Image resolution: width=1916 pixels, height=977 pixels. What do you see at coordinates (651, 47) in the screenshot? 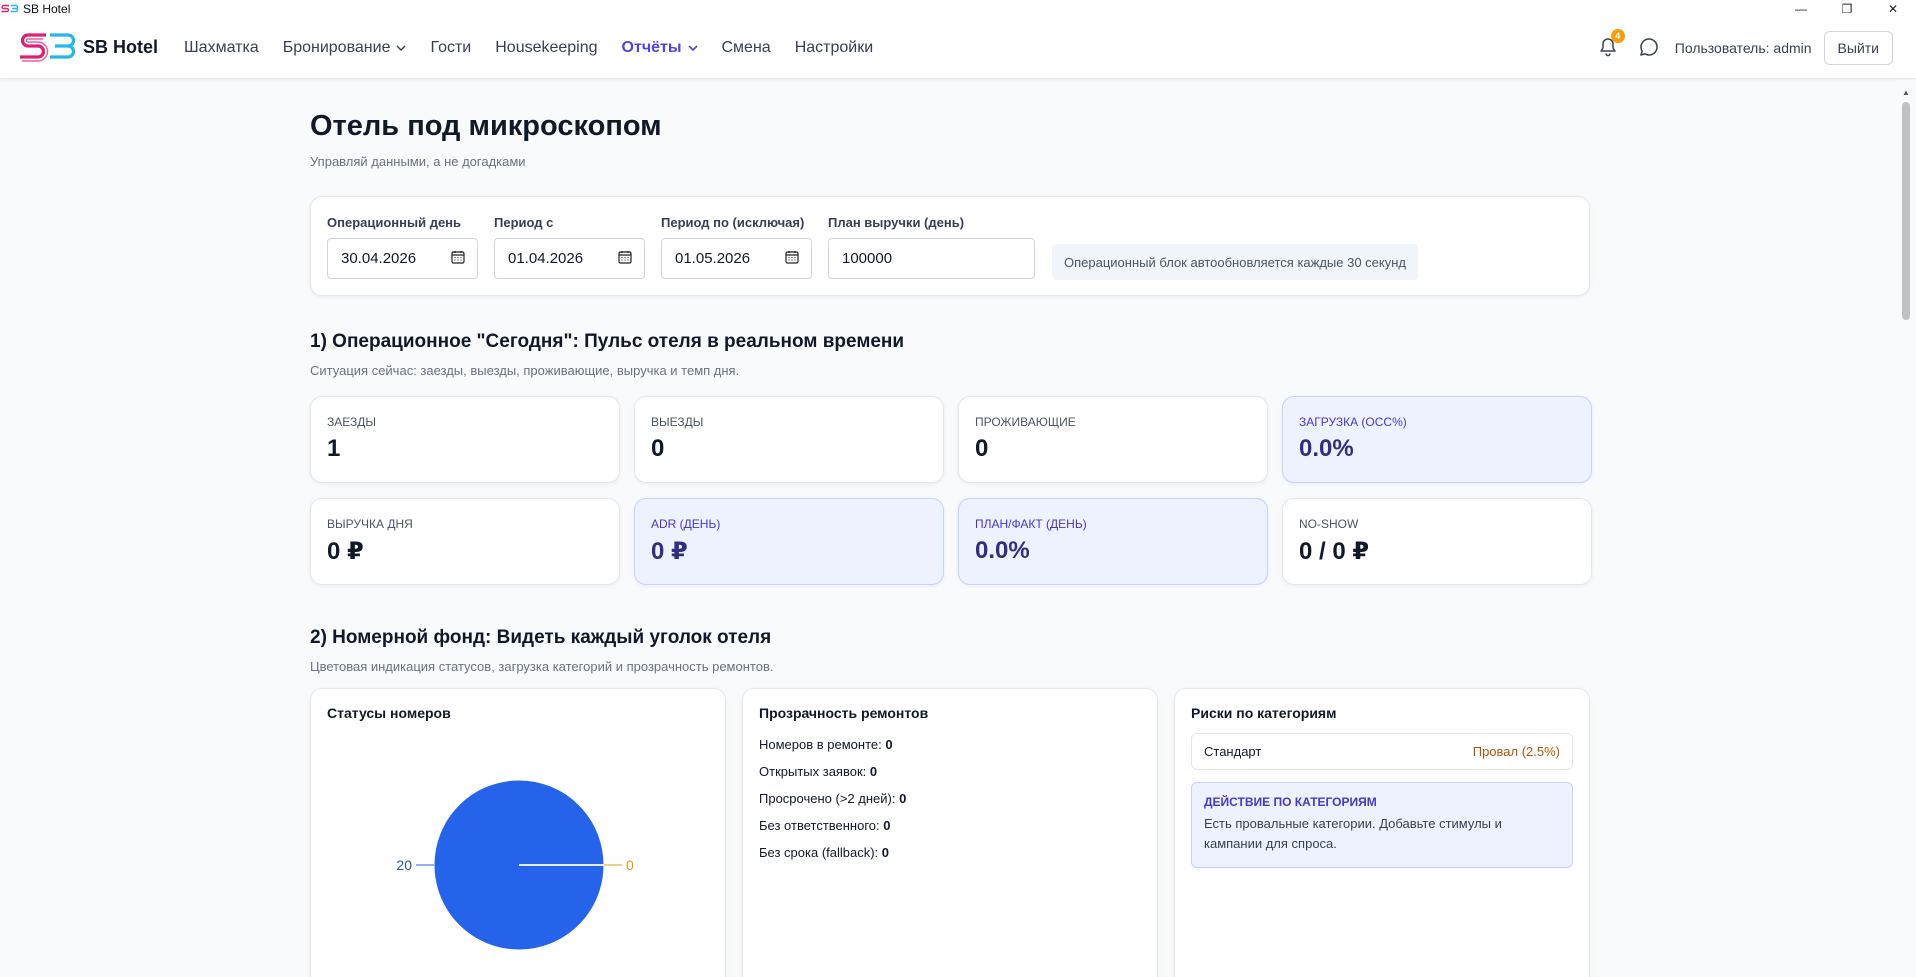
I see `nav-item-label: Отчёты` at bounding box center [651, 47].